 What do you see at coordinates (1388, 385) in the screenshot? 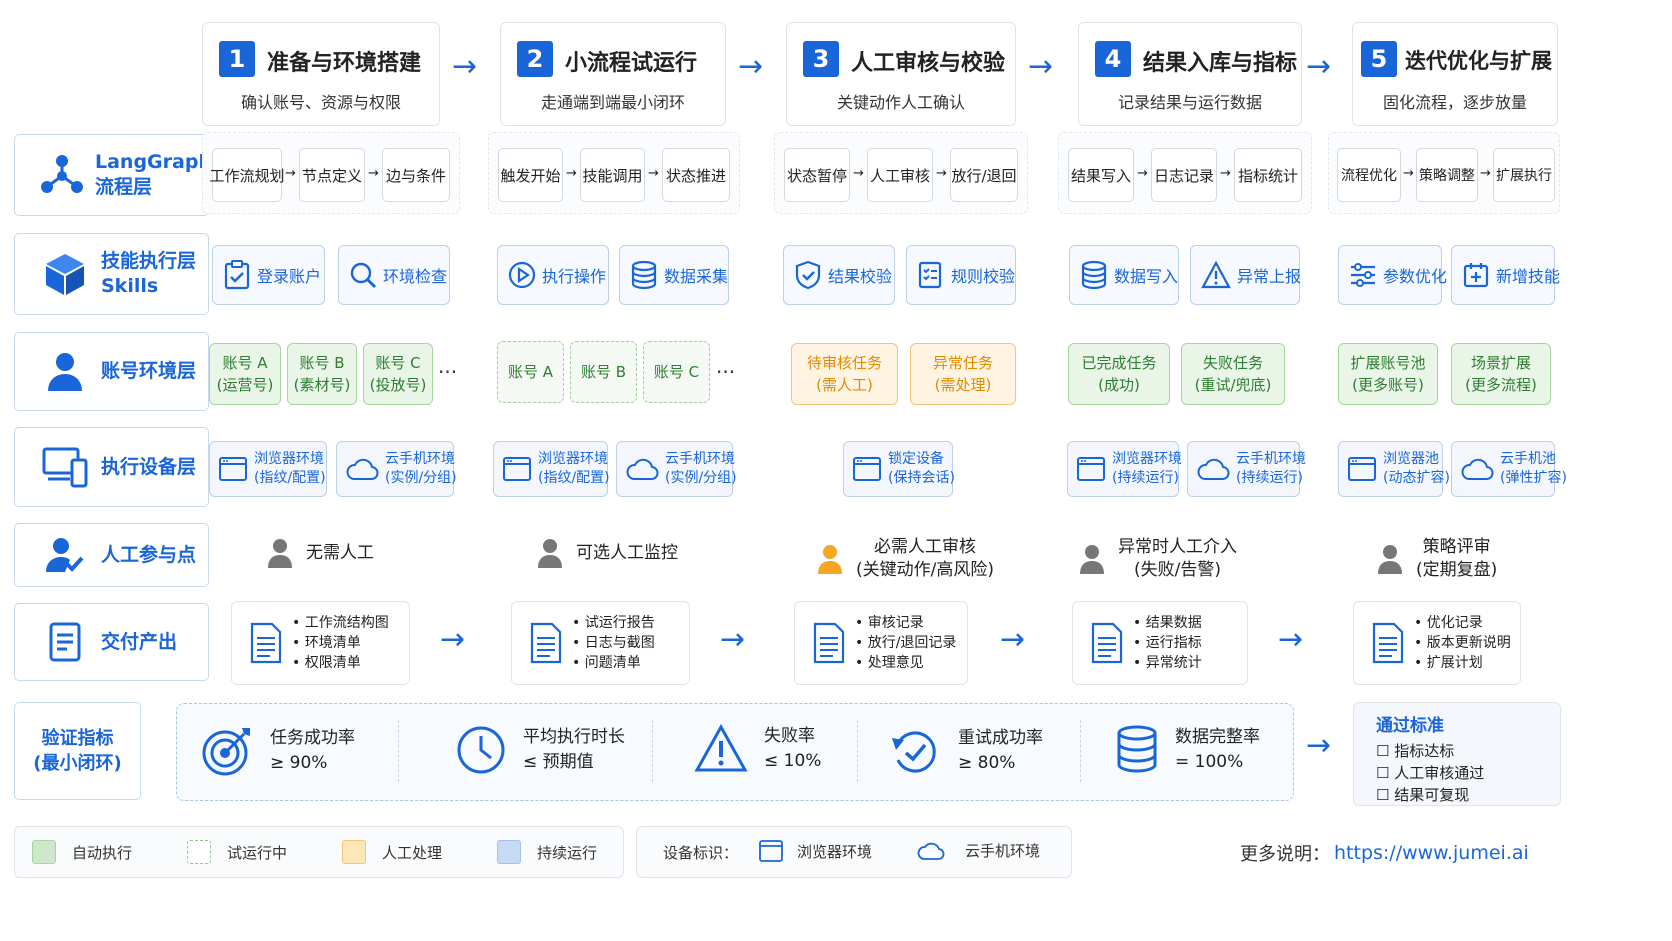
I see `tag-line2: (更多账号)` at bounding box center [1388, 385].